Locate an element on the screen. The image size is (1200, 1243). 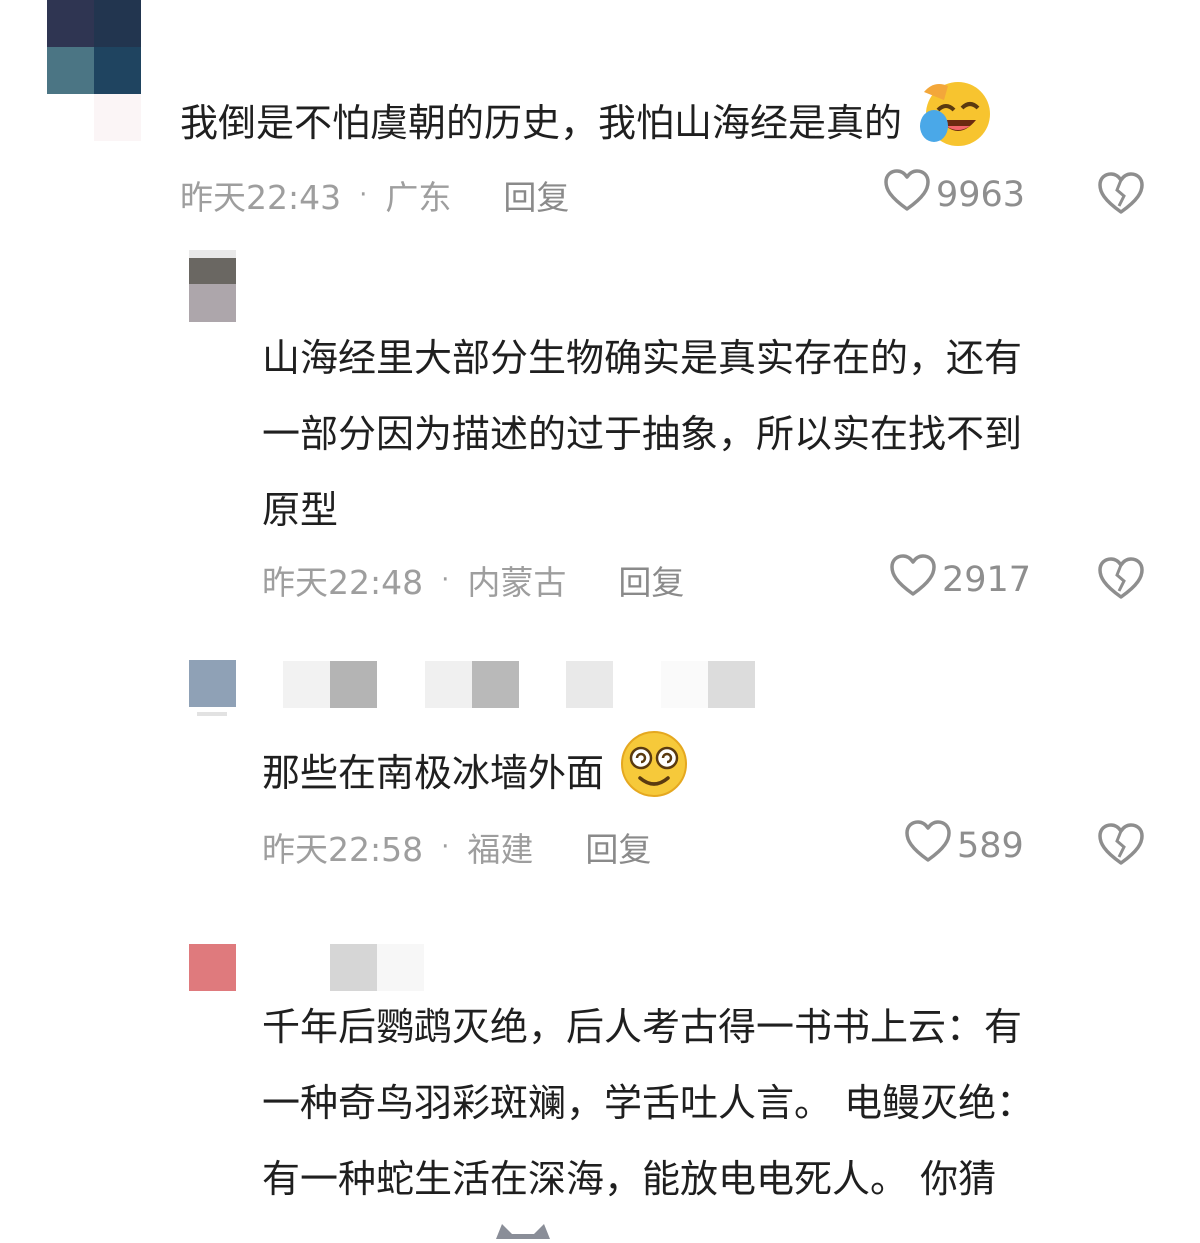
comment-text: 那些在南极冰墙外面 is located at coordinates (477, 775).